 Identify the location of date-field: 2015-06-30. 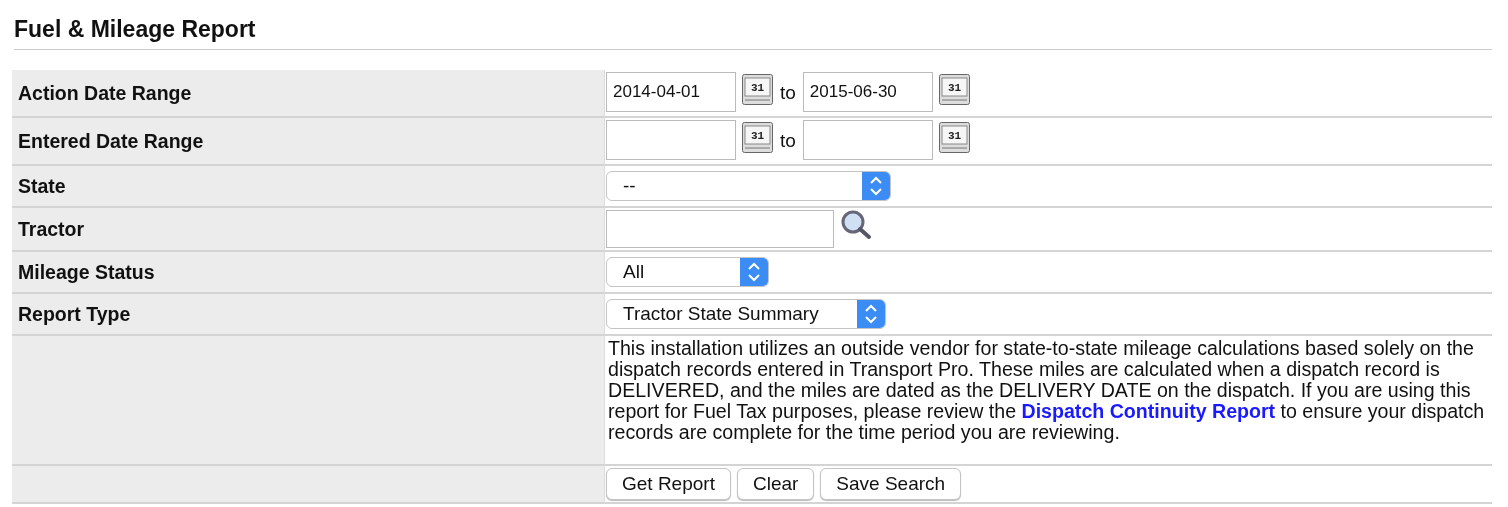
(867, 92).